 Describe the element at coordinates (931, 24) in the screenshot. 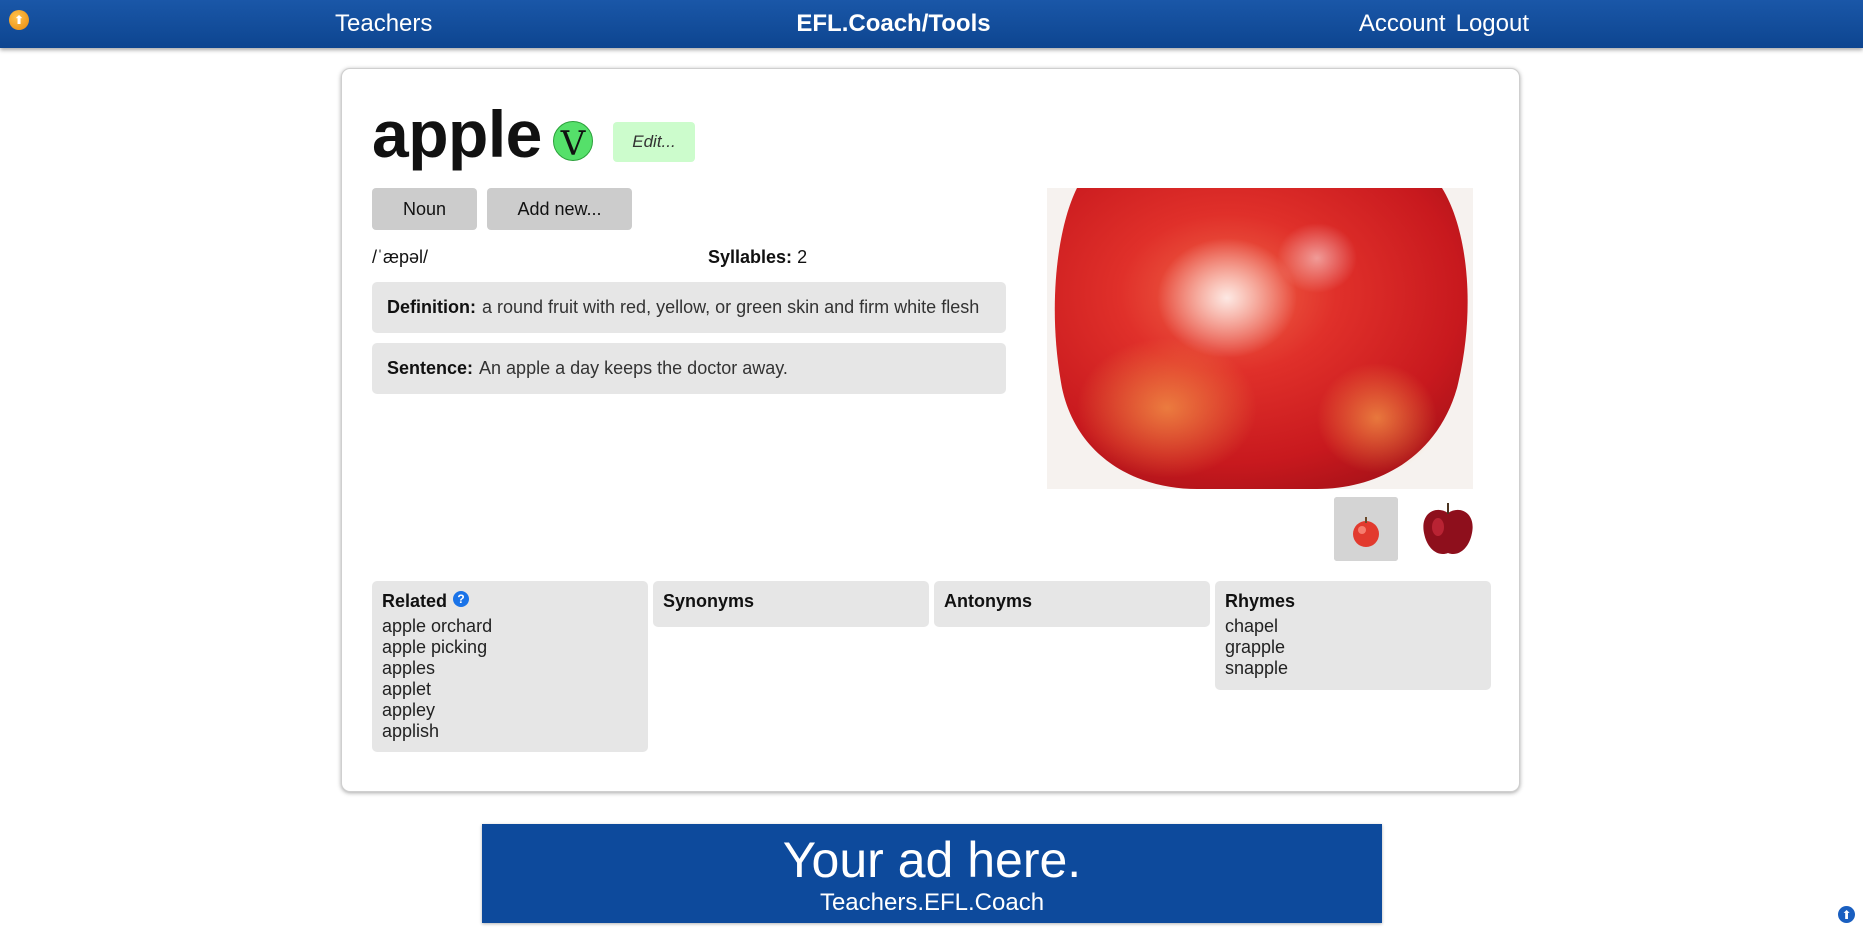

I see `top-navbar: ⬆ Teachers EFL.Coach/Tools Account Logout` at that location.